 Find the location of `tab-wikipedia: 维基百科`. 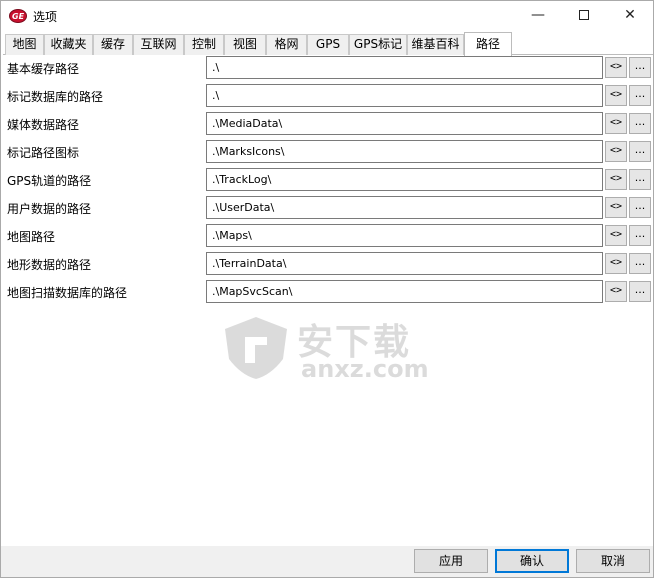

tab-wikipedia: 维基百科 is located at coordinates (435, 44).